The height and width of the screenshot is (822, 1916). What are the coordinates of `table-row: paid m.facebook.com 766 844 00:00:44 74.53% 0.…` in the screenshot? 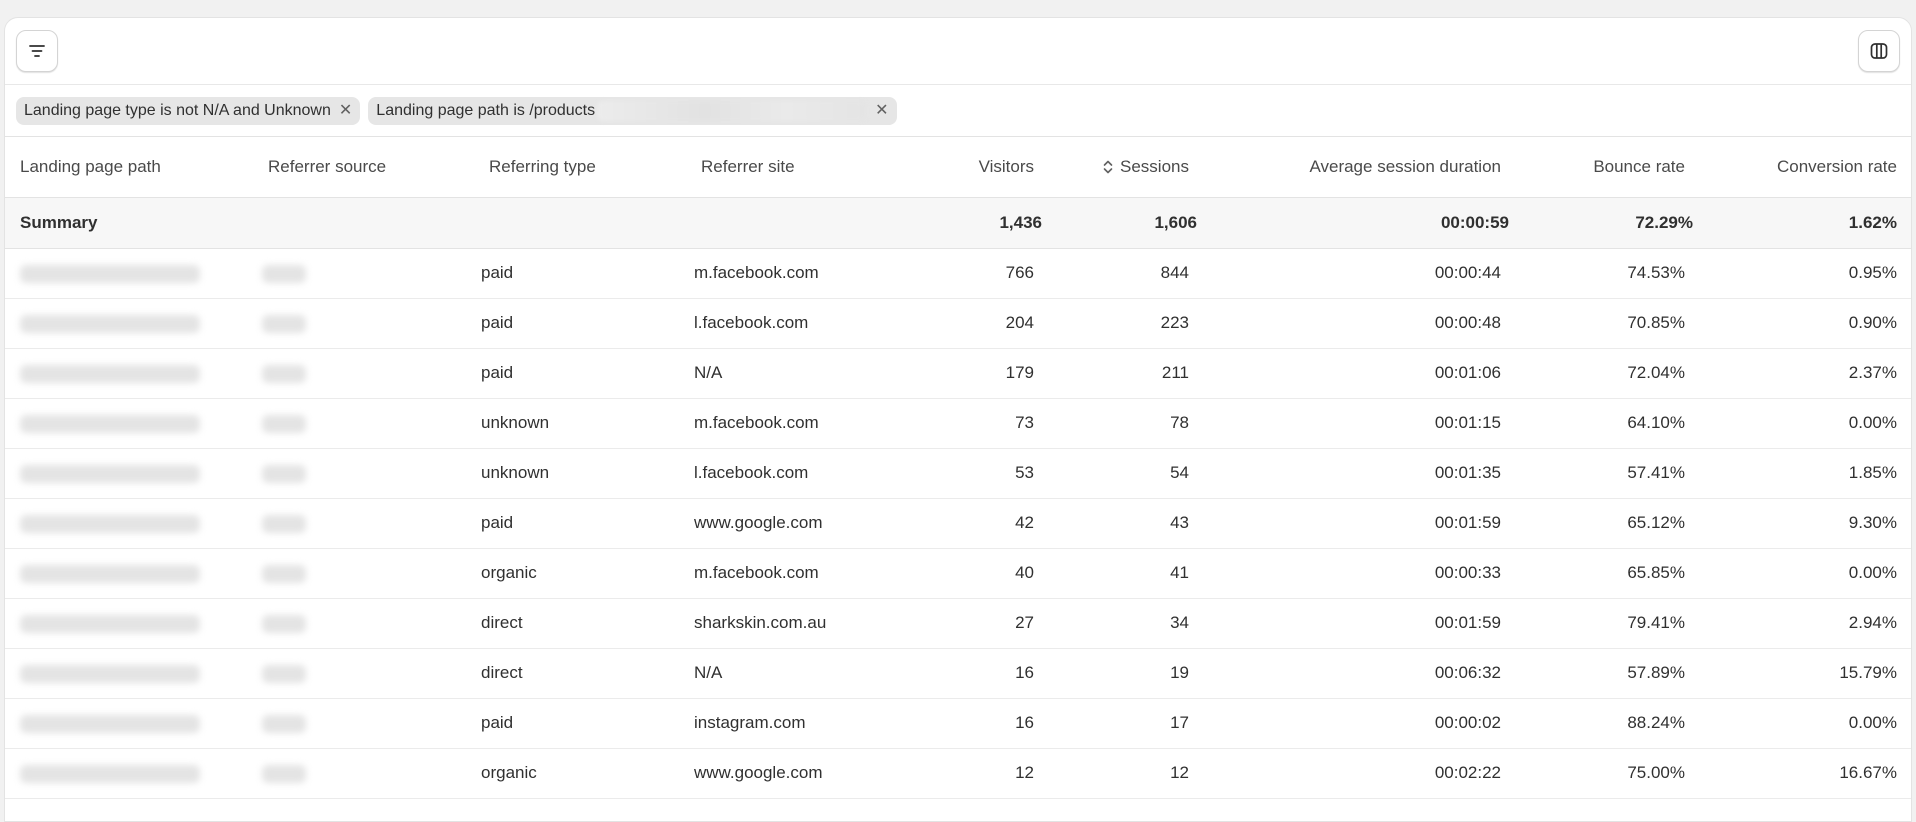 It's located at (958, 273).